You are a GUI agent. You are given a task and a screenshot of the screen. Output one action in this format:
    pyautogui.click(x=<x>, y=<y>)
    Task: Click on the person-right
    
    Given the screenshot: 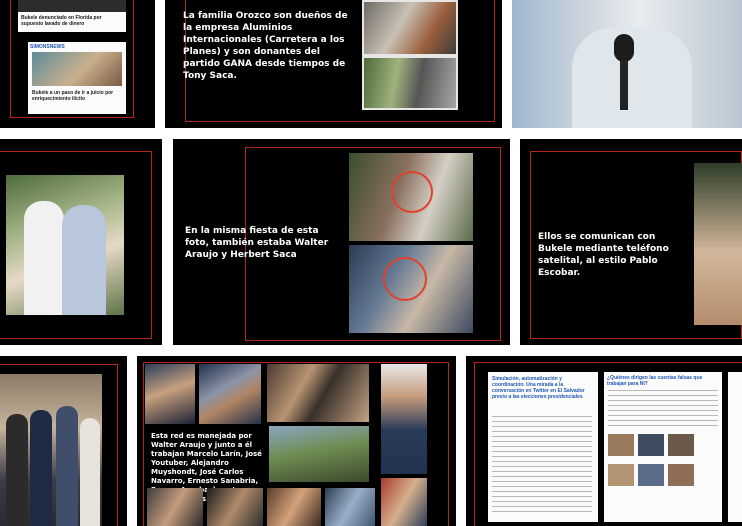 What is the action you would take?
    pyautogui.click(x=84, y=260)
    